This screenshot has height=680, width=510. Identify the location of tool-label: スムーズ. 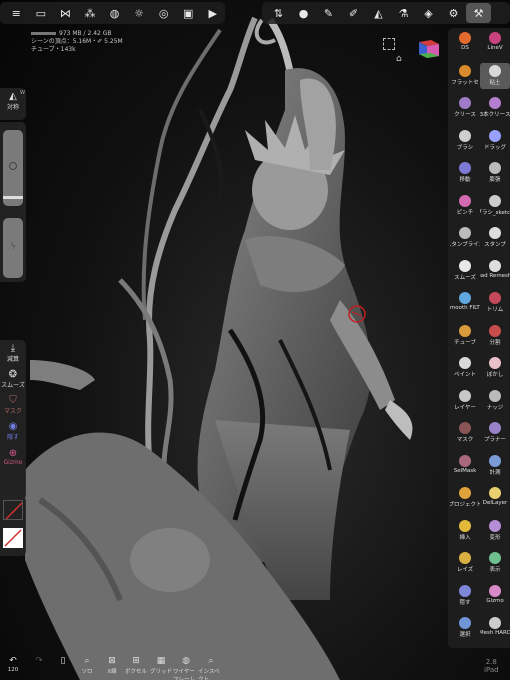
(465, 277).